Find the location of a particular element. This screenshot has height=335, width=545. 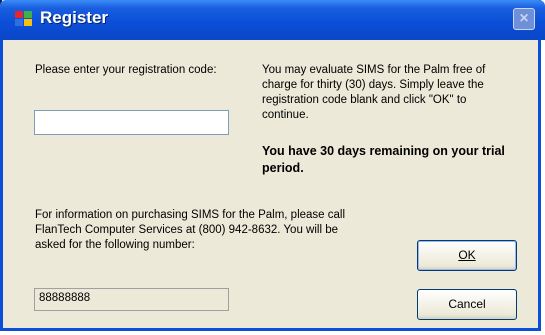

window-title: Register is located at coordinates (74, 17).